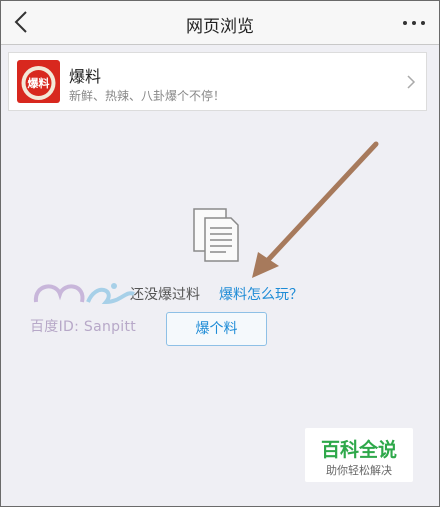  Describe the element at coordinates (83, 327) in the screenshot. I see `watermark-user-id: 百度ID: Sanpitt` at that location.